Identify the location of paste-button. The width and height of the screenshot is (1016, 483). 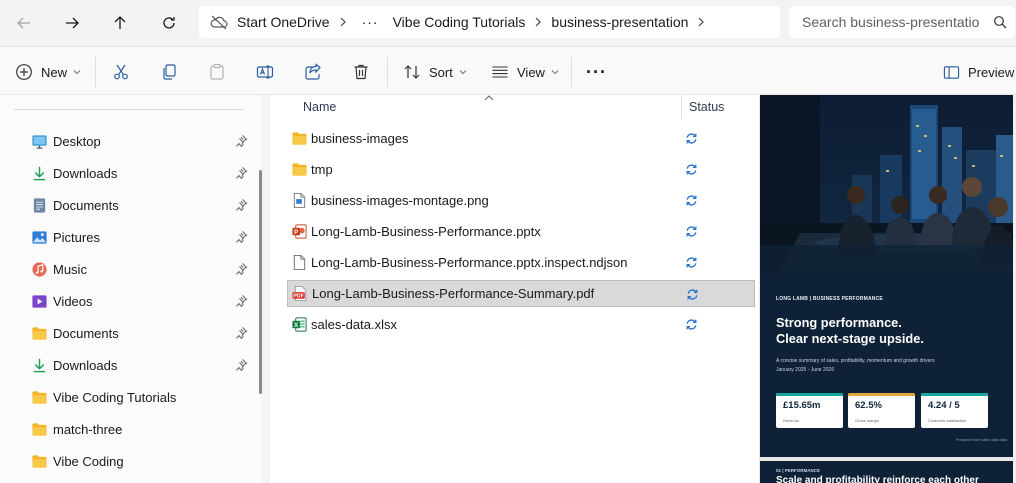
(217, 72).